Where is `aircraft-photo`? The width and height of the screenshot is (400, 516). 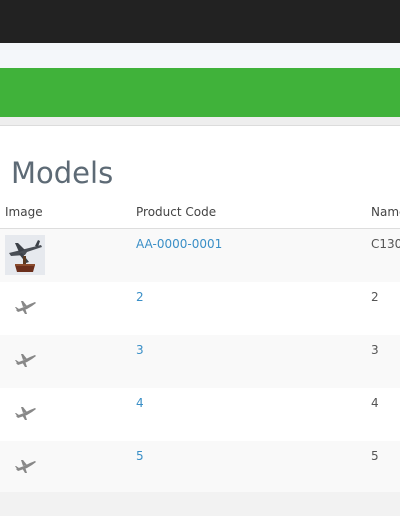 aircraft-photo is located at coordinates (25, 255).